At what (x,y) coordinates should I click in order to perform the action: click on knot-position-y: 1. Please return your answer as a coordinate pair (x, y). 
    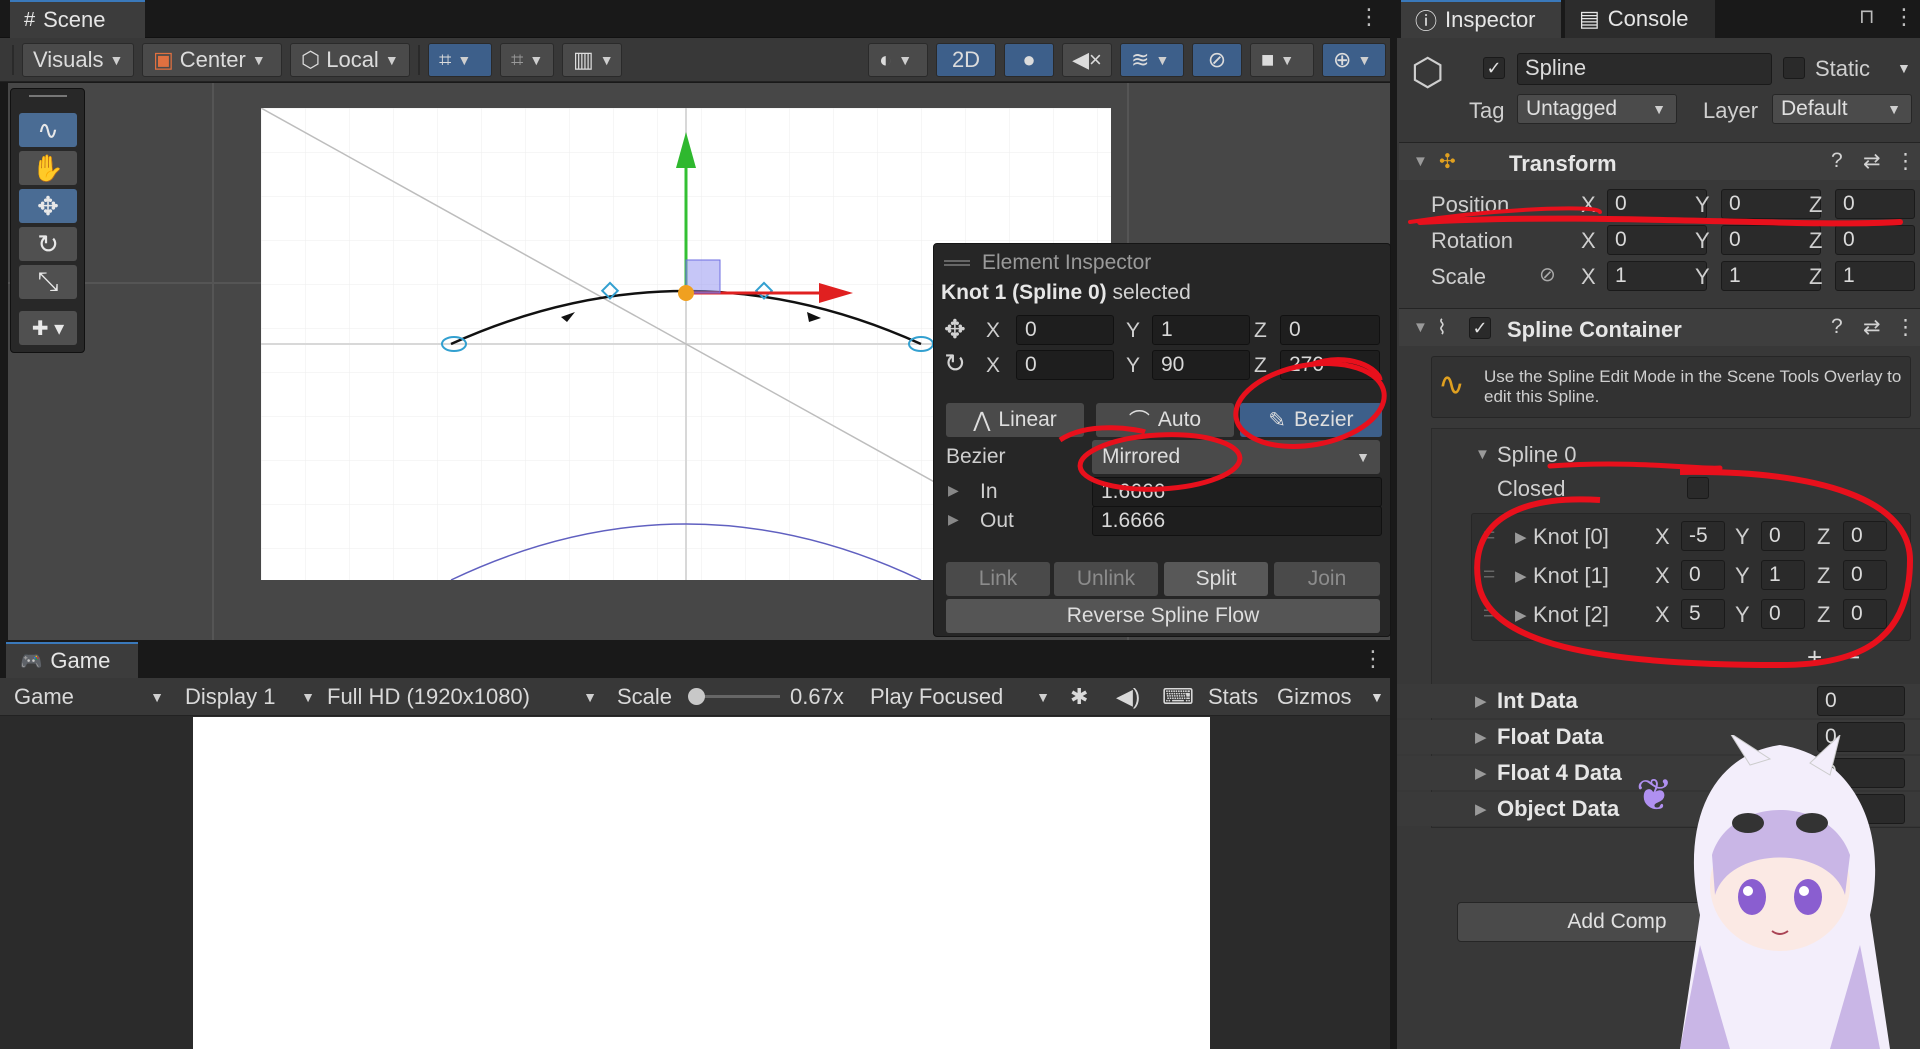
    Looking at the image, I should click on (1201, 330).